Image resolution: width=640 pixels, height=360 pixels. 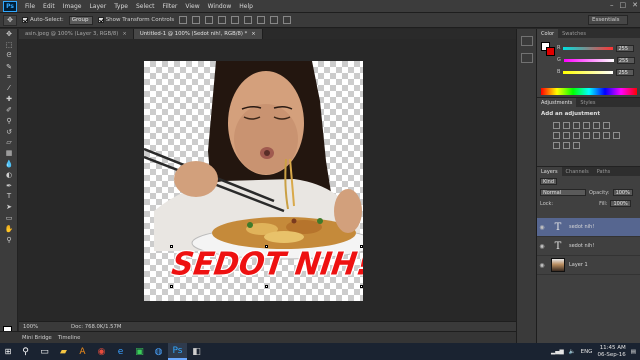 What do you see at coordinates (145, 6) in the screenshot?
I see `menu-select: Select` at bounding box center [145, 6].